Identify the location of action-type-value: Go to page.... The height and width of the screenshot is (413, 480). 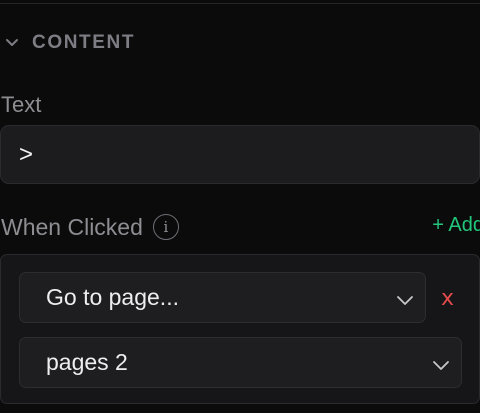
(112, 297).